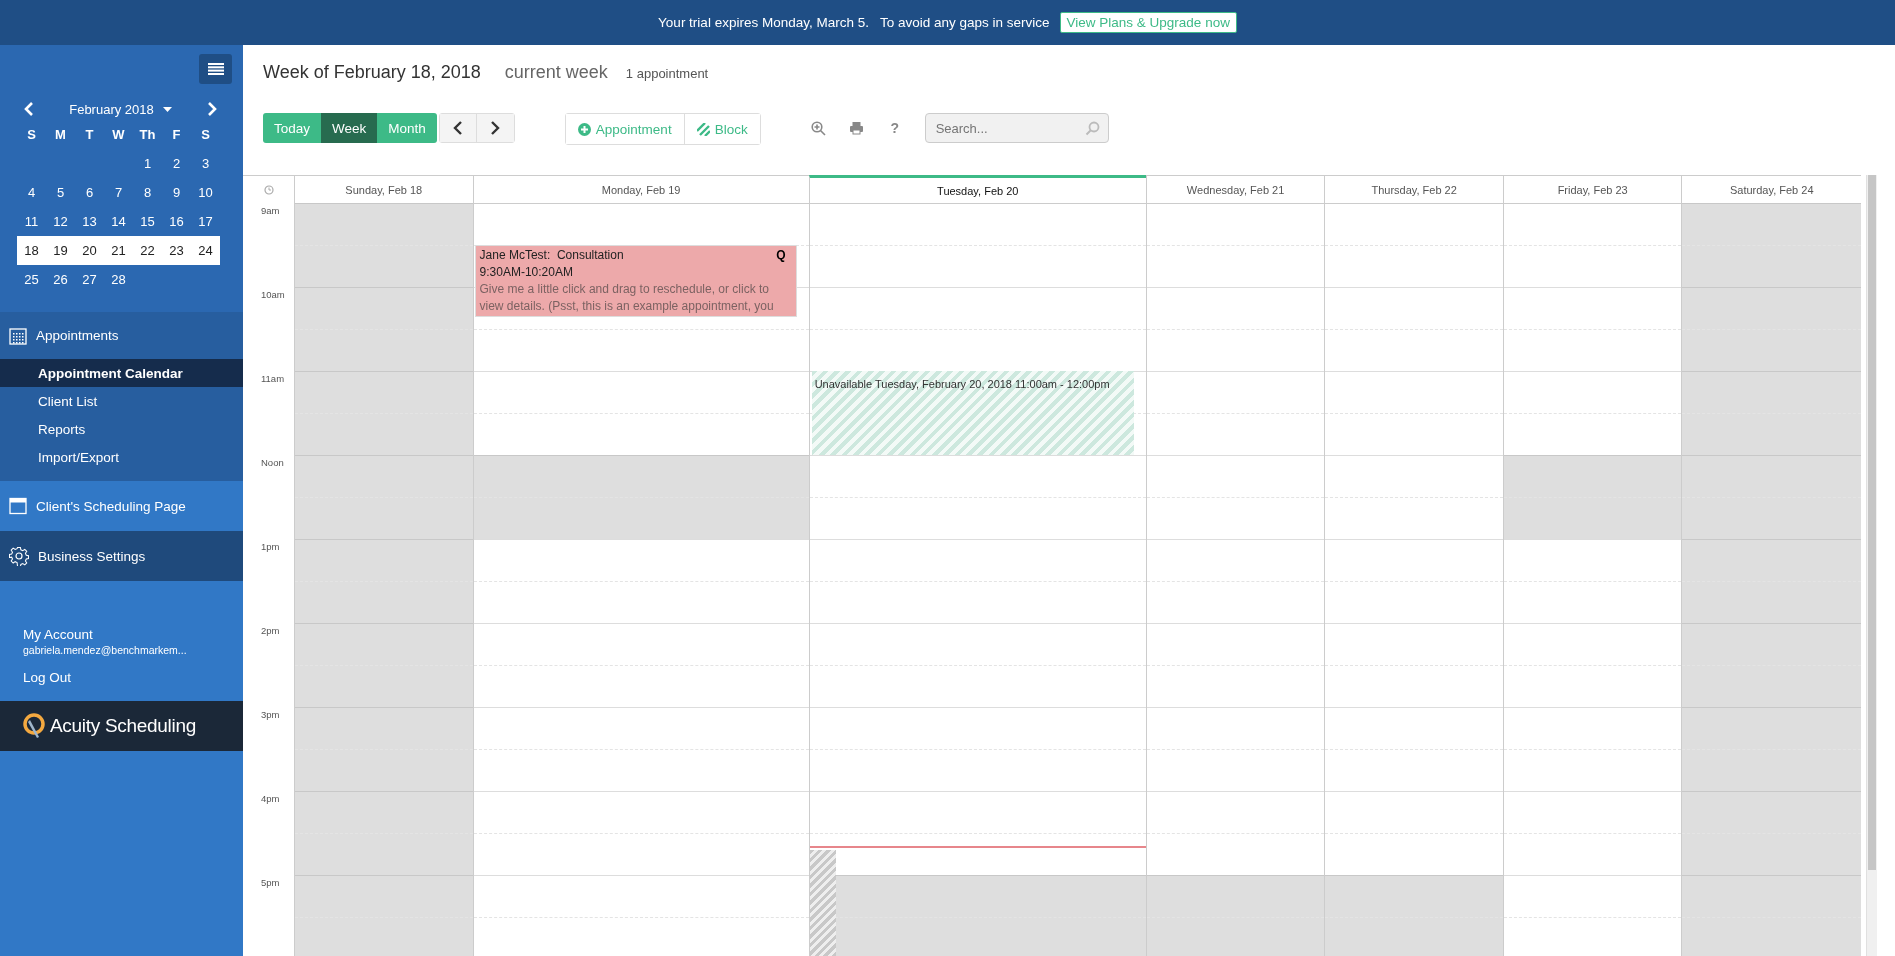 Image resolution: width=1895 pixels, height=956 pixels. Describe the element at coordinates (34, 726) in the screenshot. I see `logo-icon` at that location.